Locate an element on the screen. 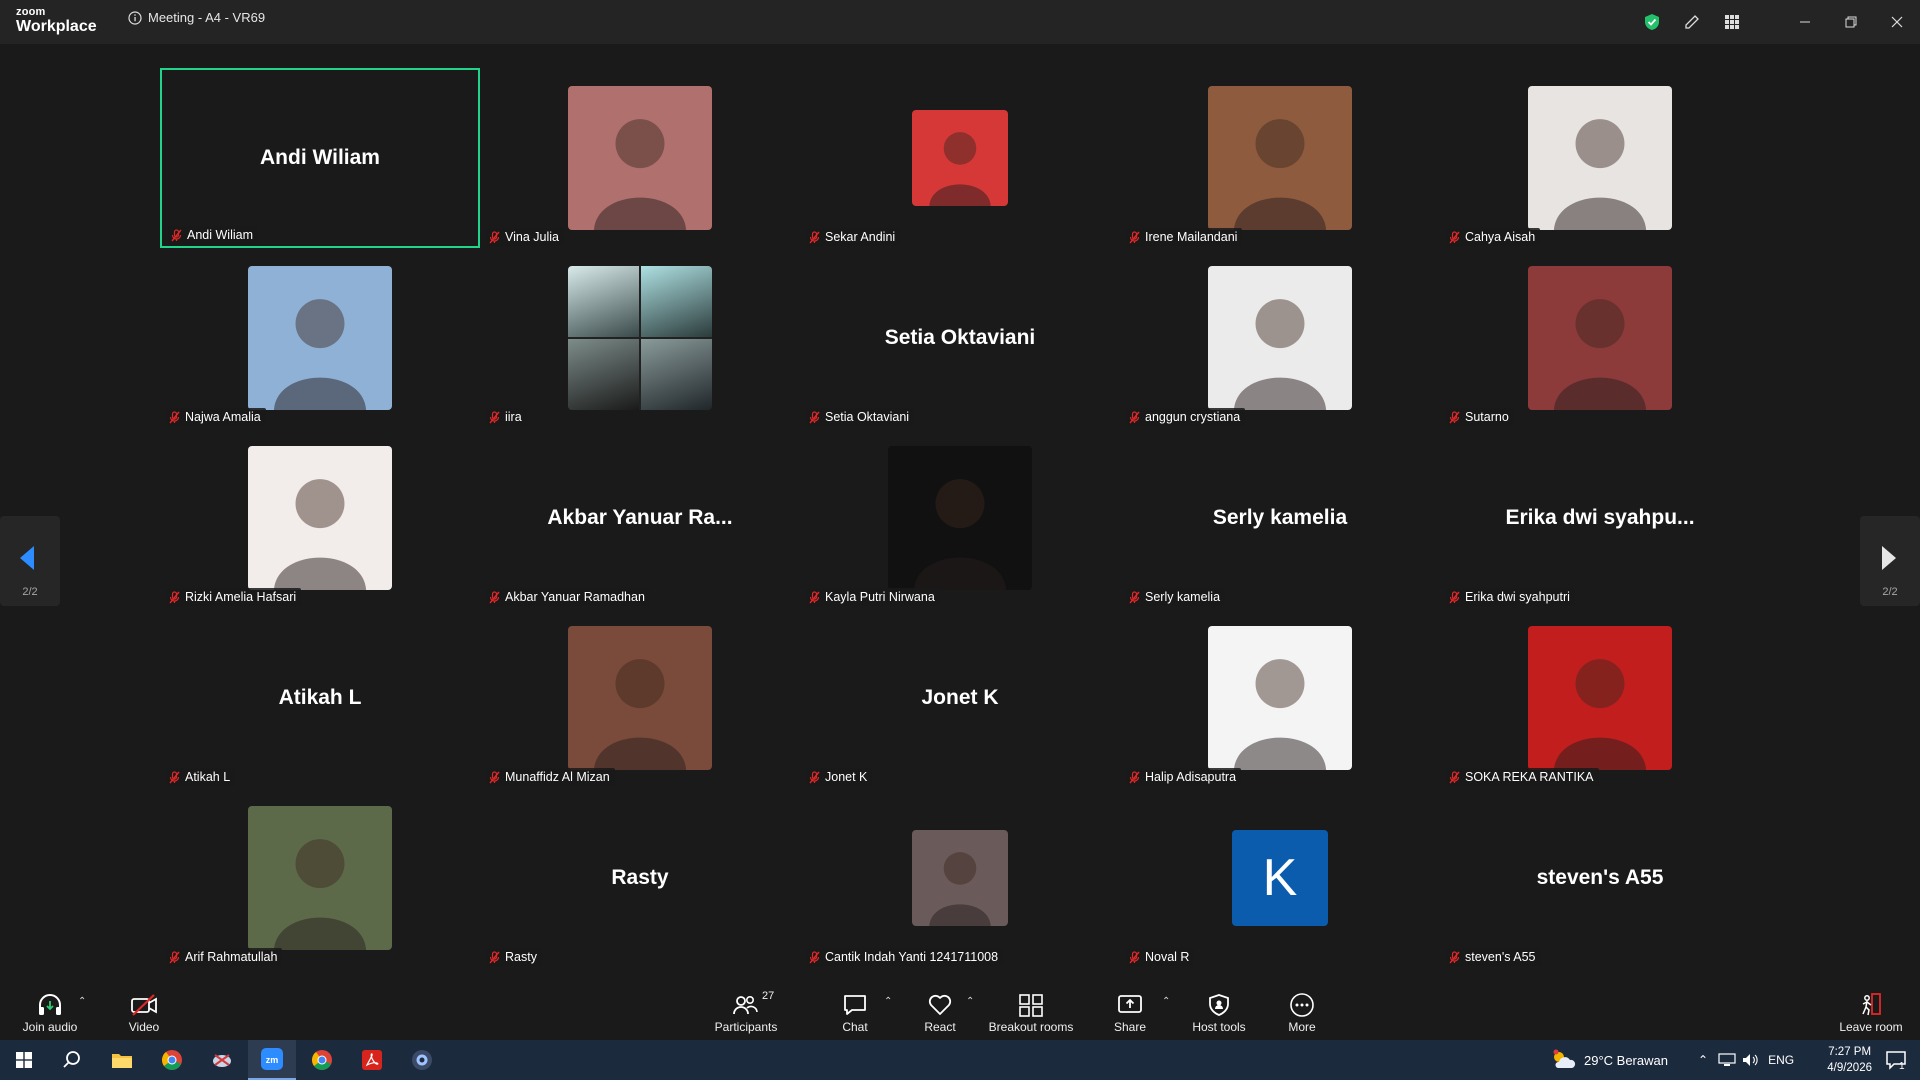  participant-tile: iira is located at coordinates (640, 338).